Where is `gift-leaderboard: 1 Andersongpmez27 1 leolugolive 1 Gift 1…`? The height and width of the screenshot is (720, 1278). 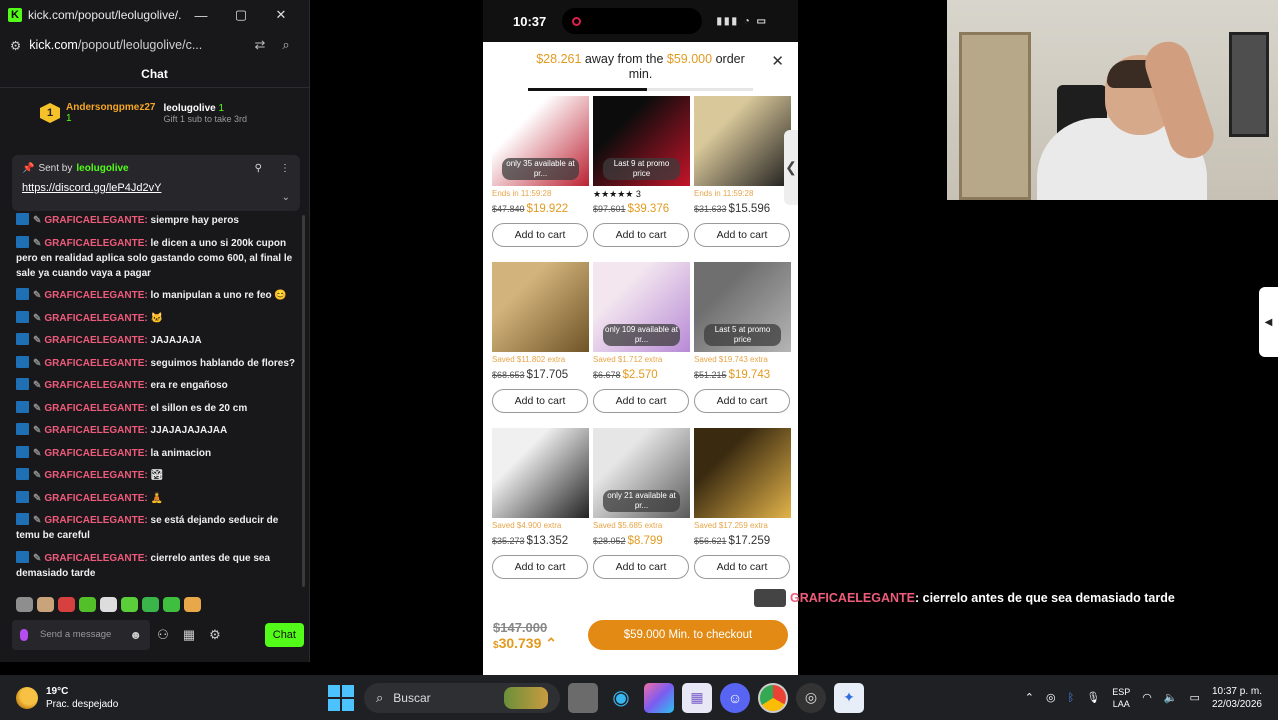 gift-leaderboard: 1 Andersongpmez27 1 leolugolive 1 Gift 1… is located at coordinates (154, 113).